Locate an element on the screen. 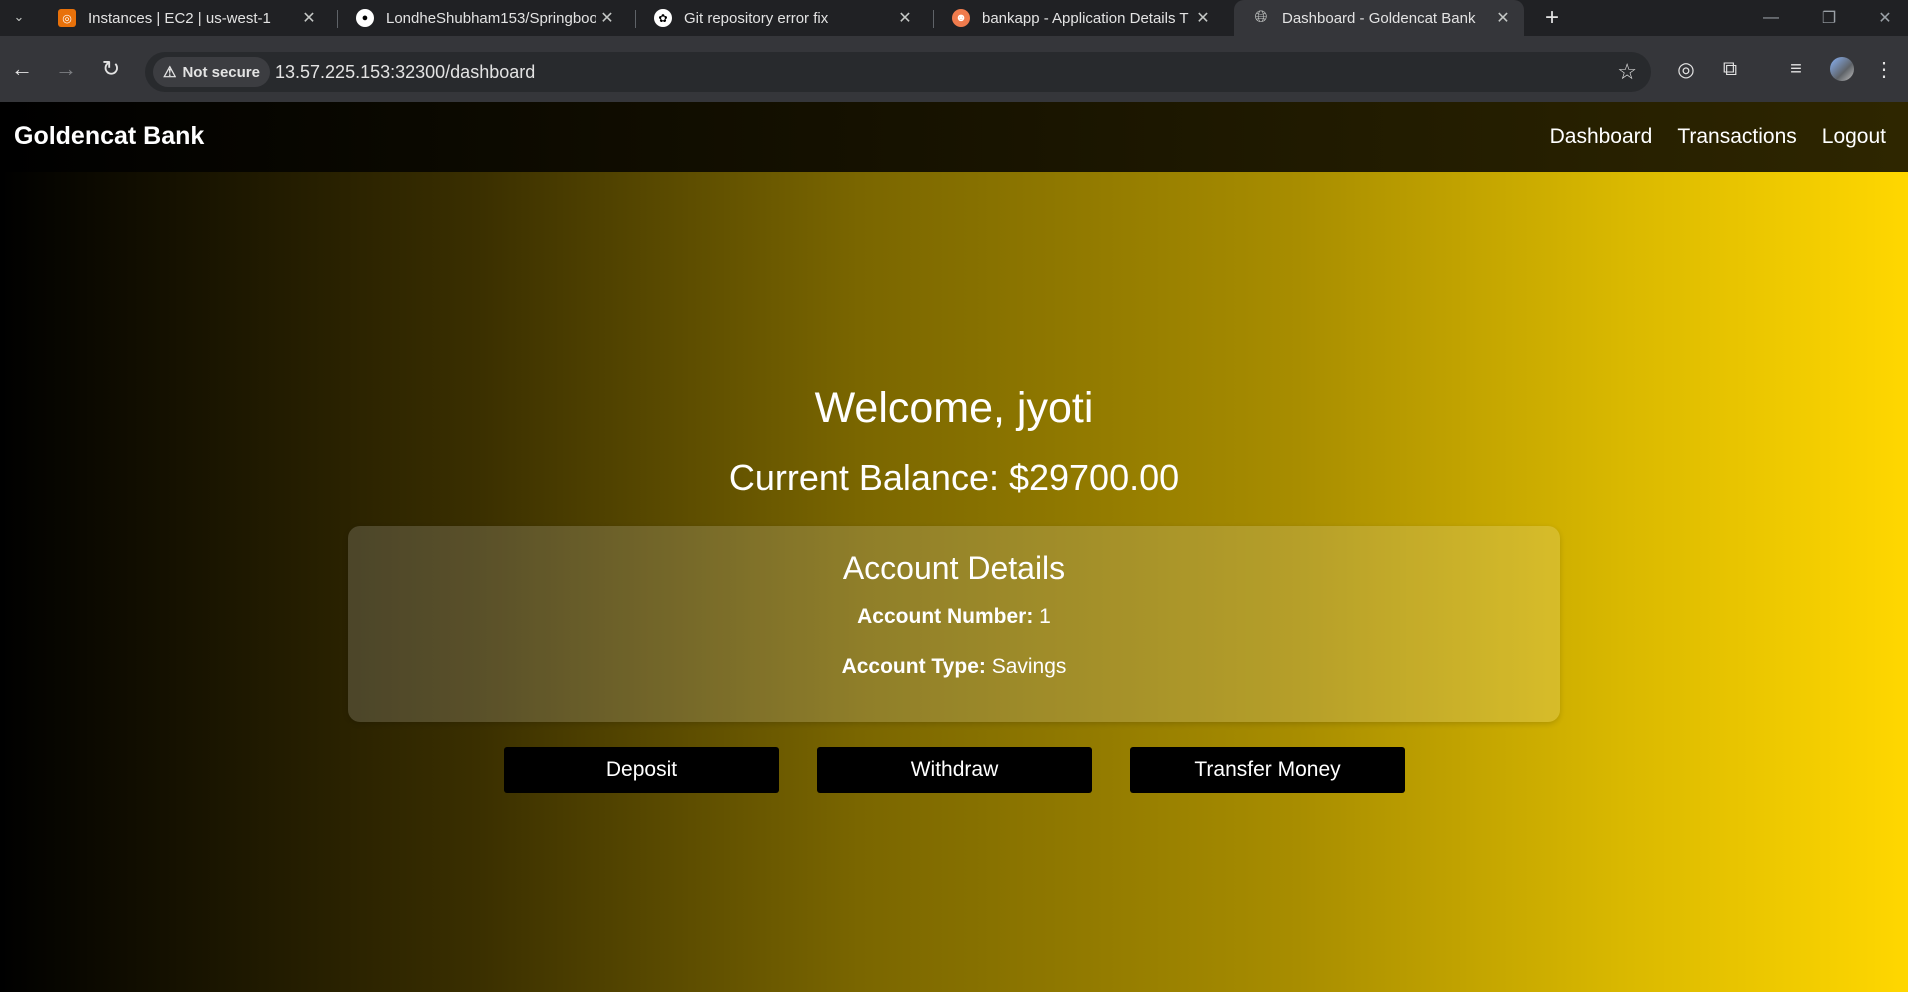  argocd-icon: ☻ is located at coordinates (961, 18).